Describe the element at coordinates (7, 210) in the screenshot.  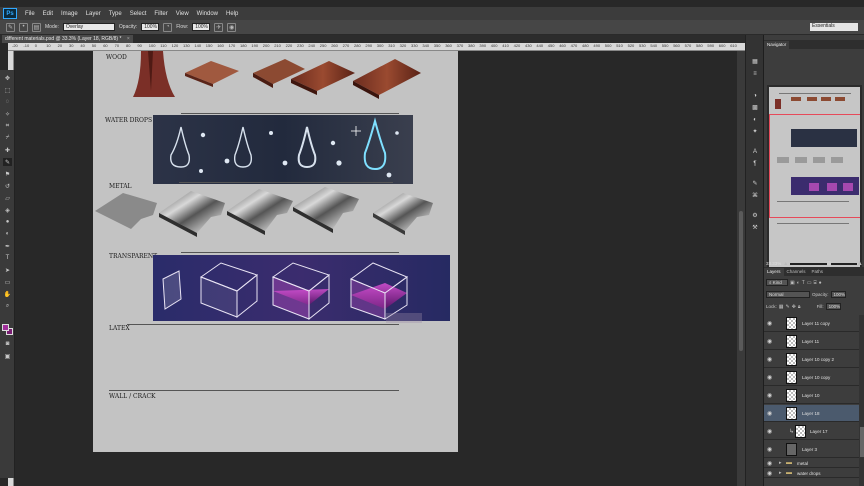
I see `paint-bucket-tool-icon: ◈` at that location.